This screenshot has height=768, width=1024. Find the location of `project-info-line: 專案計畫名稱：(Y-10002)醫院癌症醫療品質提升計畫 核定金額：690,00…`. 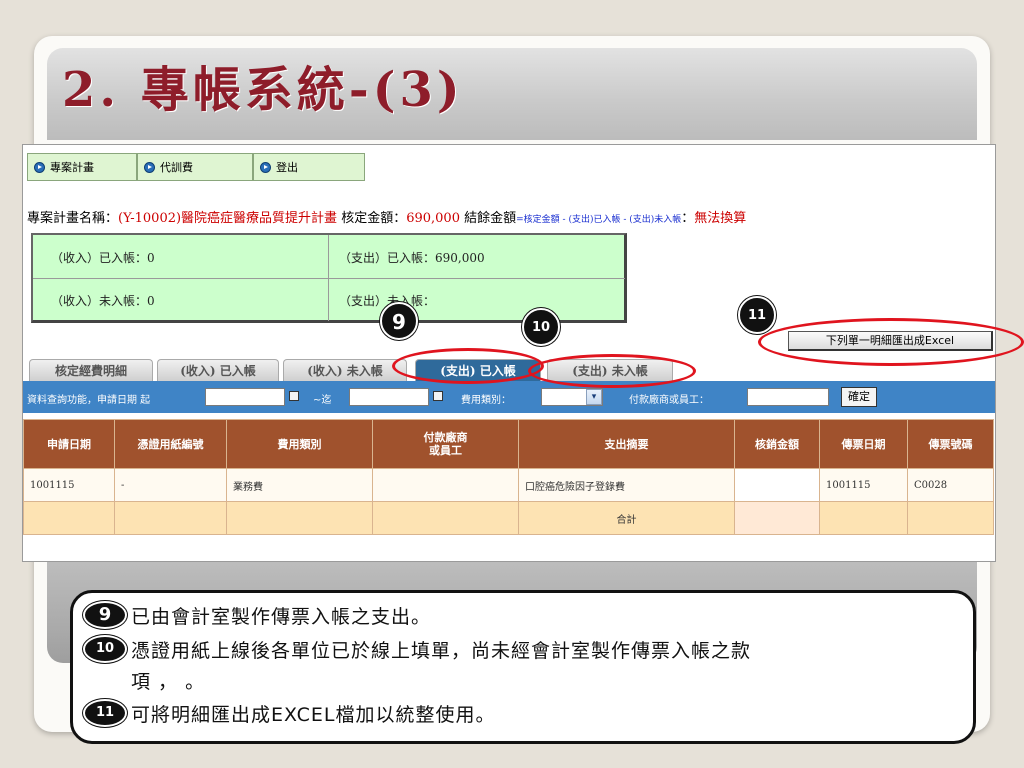

project-info-line: 專案計畫名稱：(Y-10002)醫院癌症醫療品質提升計畫 核定金額：690,00… is located at coordinates (386, 216).